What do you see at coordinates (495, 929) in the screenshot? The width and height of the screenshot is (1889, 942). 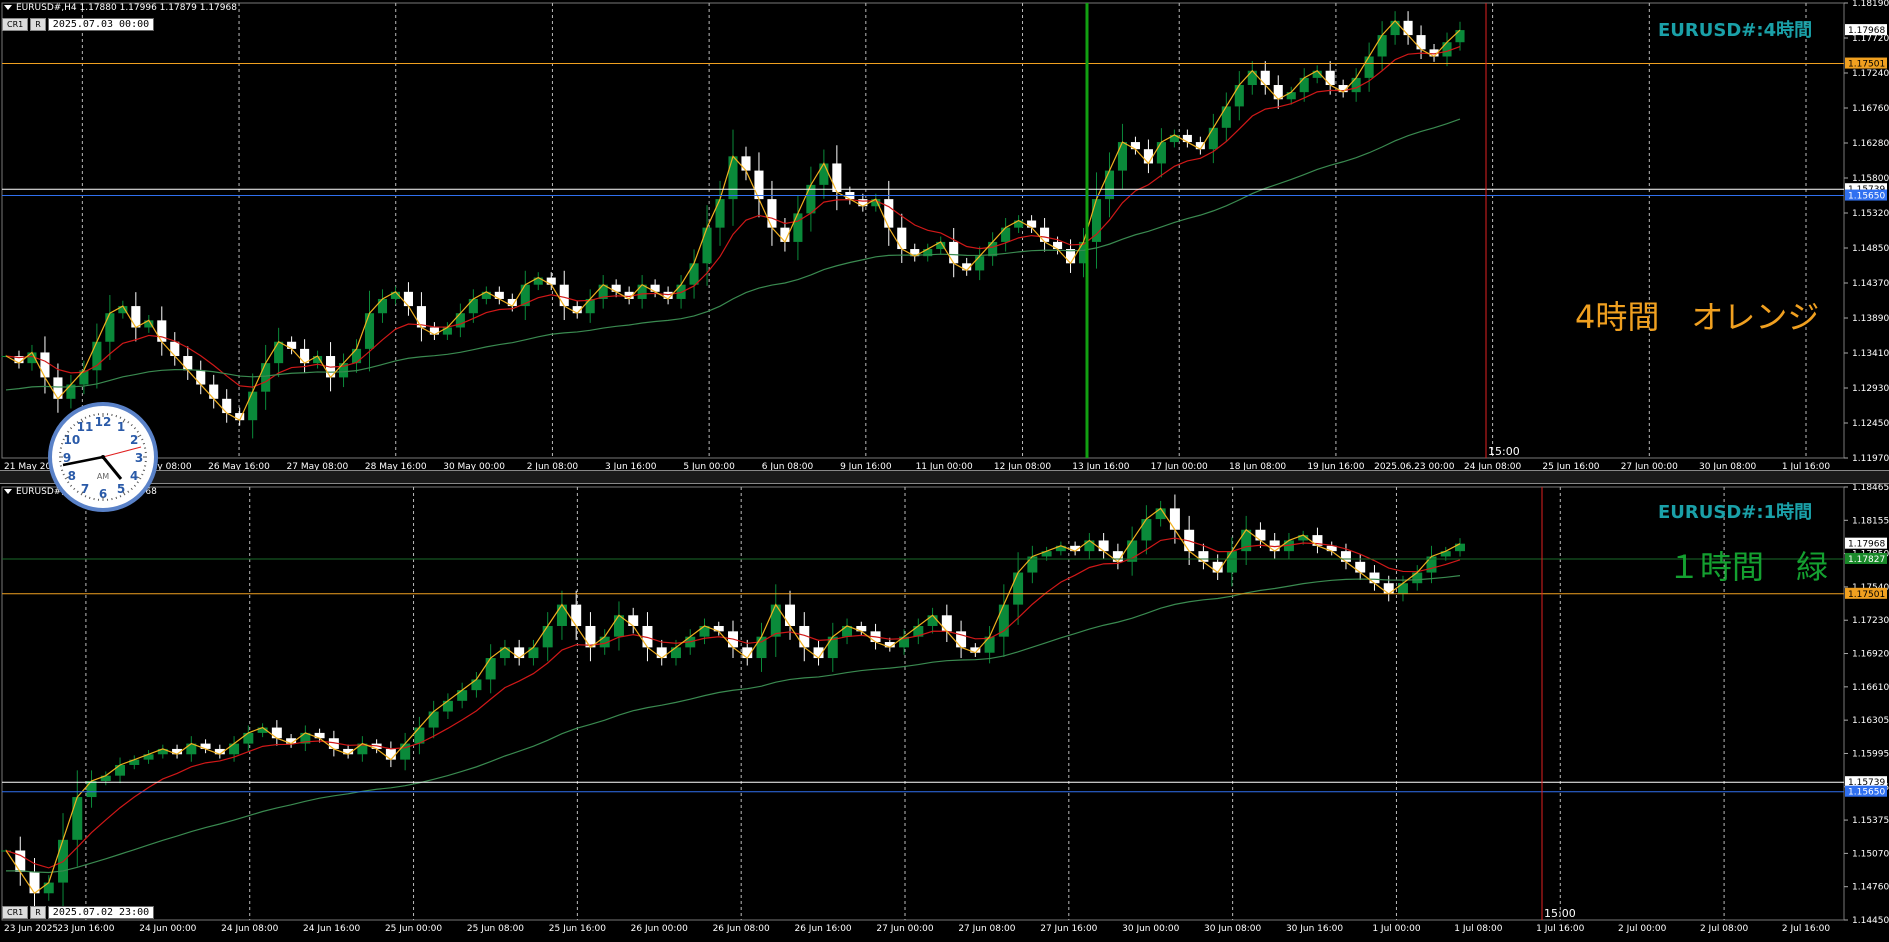 I see `x-tick-label: 25 Jun 08:00` at bounding box center [495, 929].